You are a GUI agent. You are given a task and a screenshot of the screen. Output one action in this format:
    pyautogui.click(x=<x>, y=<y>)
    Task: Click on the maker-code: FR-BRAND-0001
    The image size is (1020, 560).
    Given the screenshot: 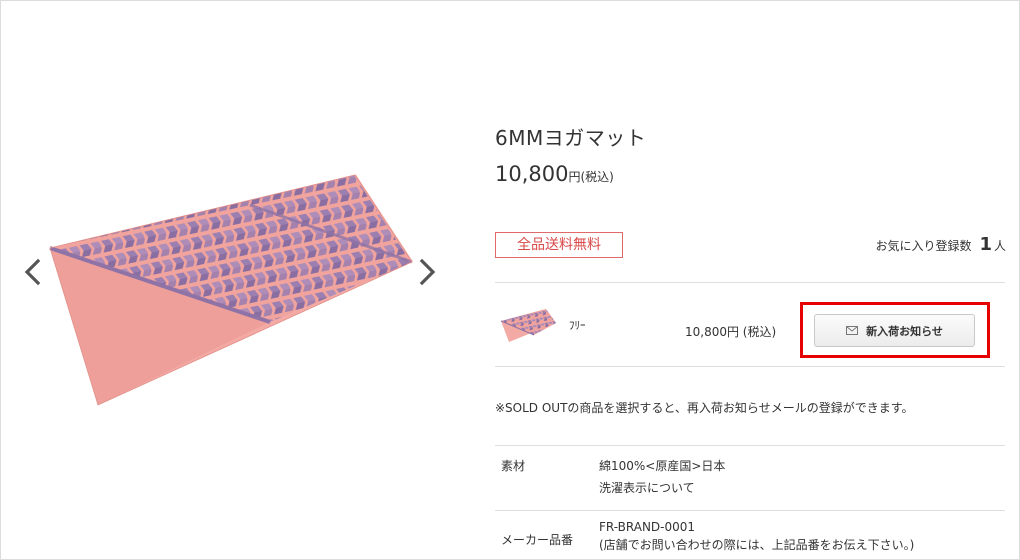 What is the action you would take?
    pyautogui.click(x=647, y=527)
    